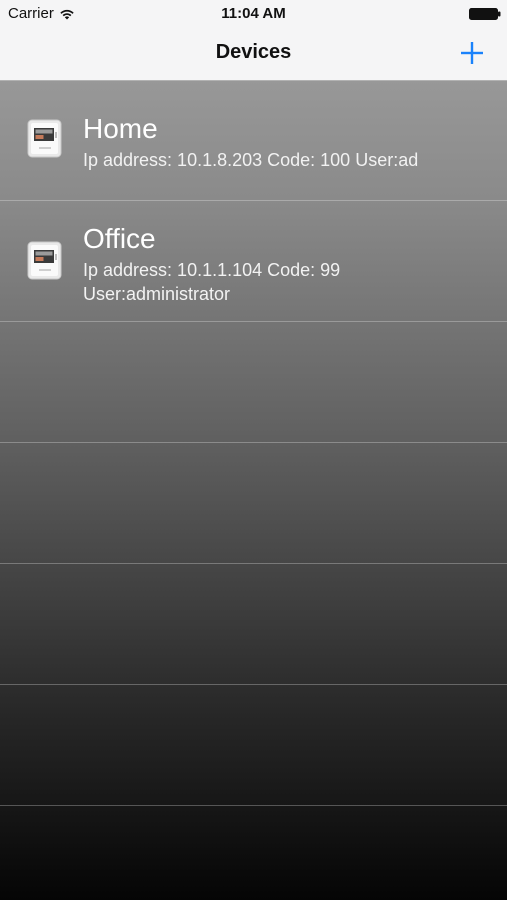  What do you see at coordinates (485, 14) in the screenshot?
I see `battery-full-icon` at bounding box center [485, 14].